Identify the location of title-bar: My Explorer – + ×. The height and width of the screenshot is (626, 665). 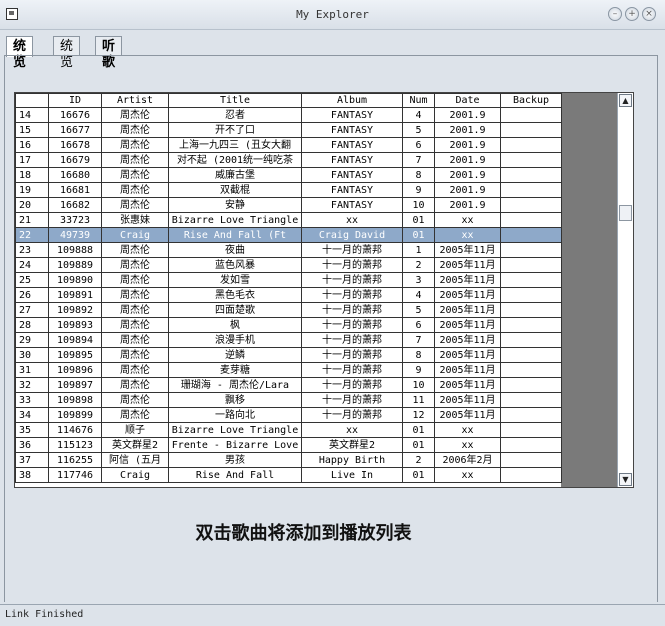
(332, 15).